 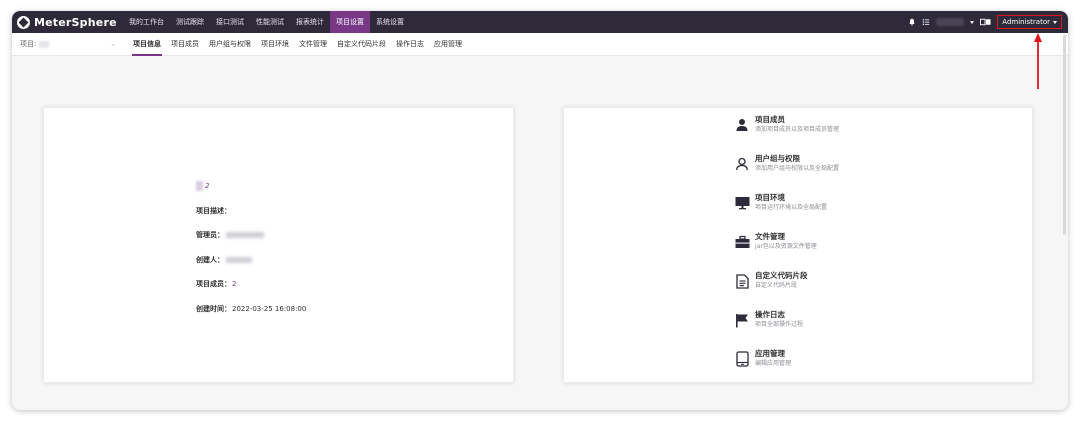 I want to click on project-manager-row: 管理员：, so click(x=251, y=235).